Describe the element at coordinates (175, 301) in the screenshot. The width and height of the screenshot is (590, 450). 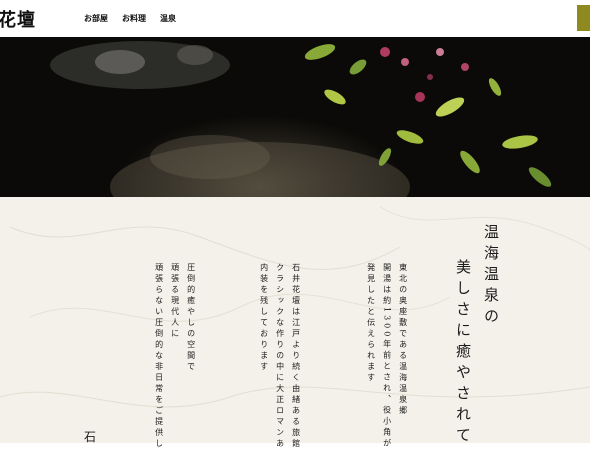
I see `appeal-line-2: 頑張る現代人に` at that location.